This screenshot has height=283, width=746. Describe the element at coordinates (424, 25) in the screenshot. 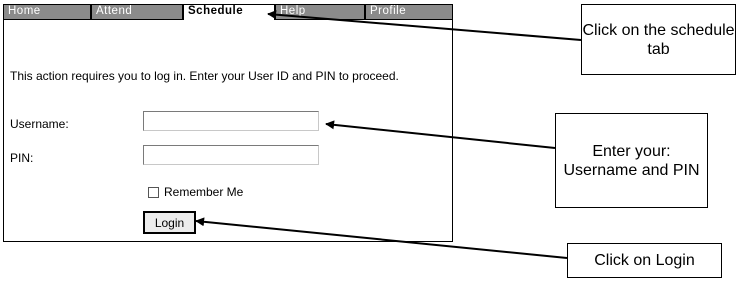

I see `arrow-to-schedule-tab` at that location.